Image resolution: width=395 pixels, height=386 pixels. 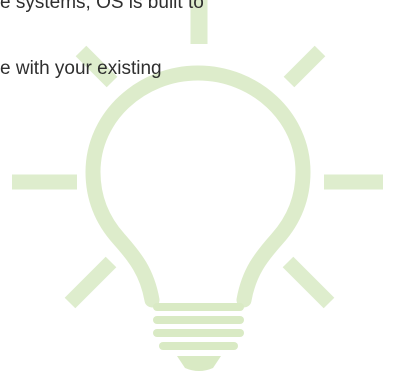 What do you see at coordinates (90, 282) in the screenshot?
I see `light-ray-lower-left` at bounding box center [90, 282].